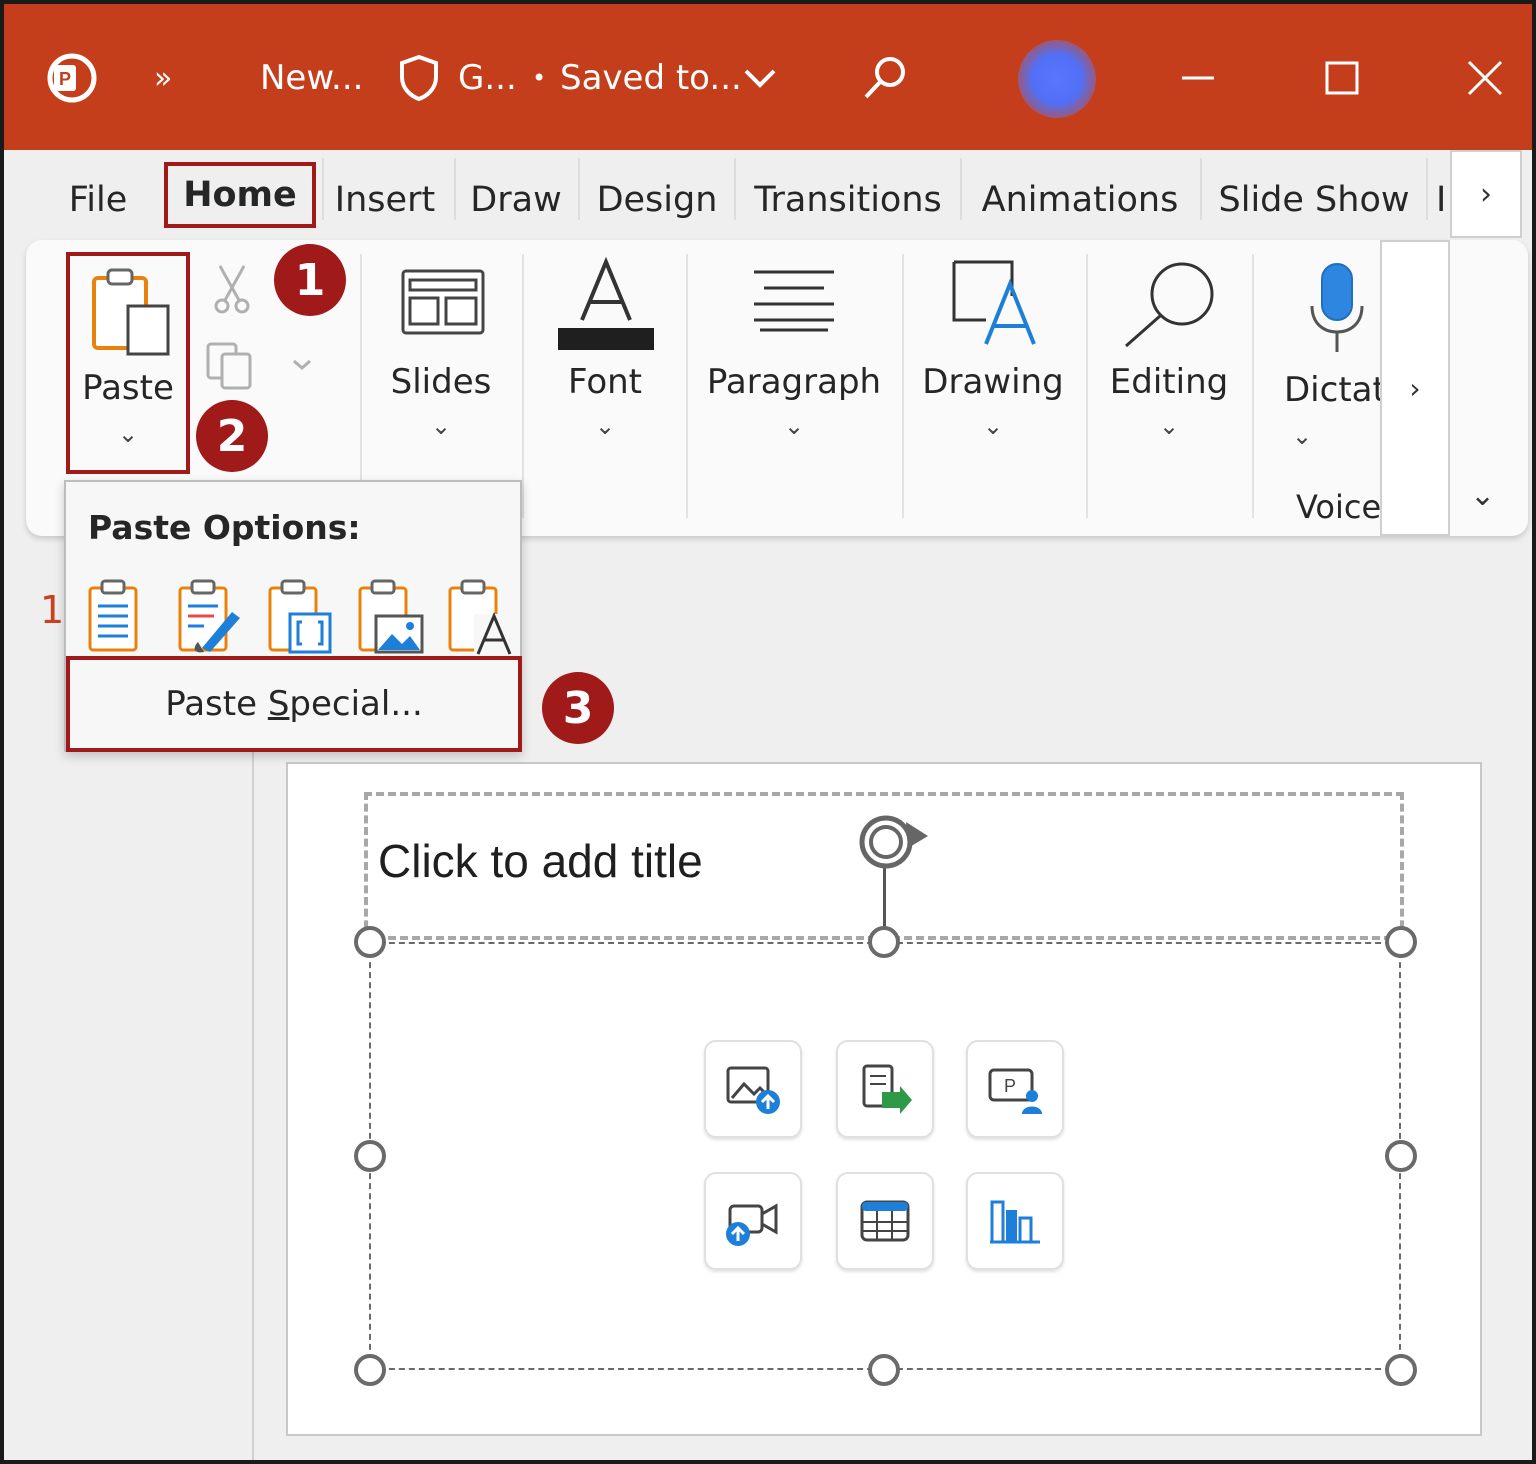  I want to click on dictate-button: Dictat ⌄, so click(1325, 385).